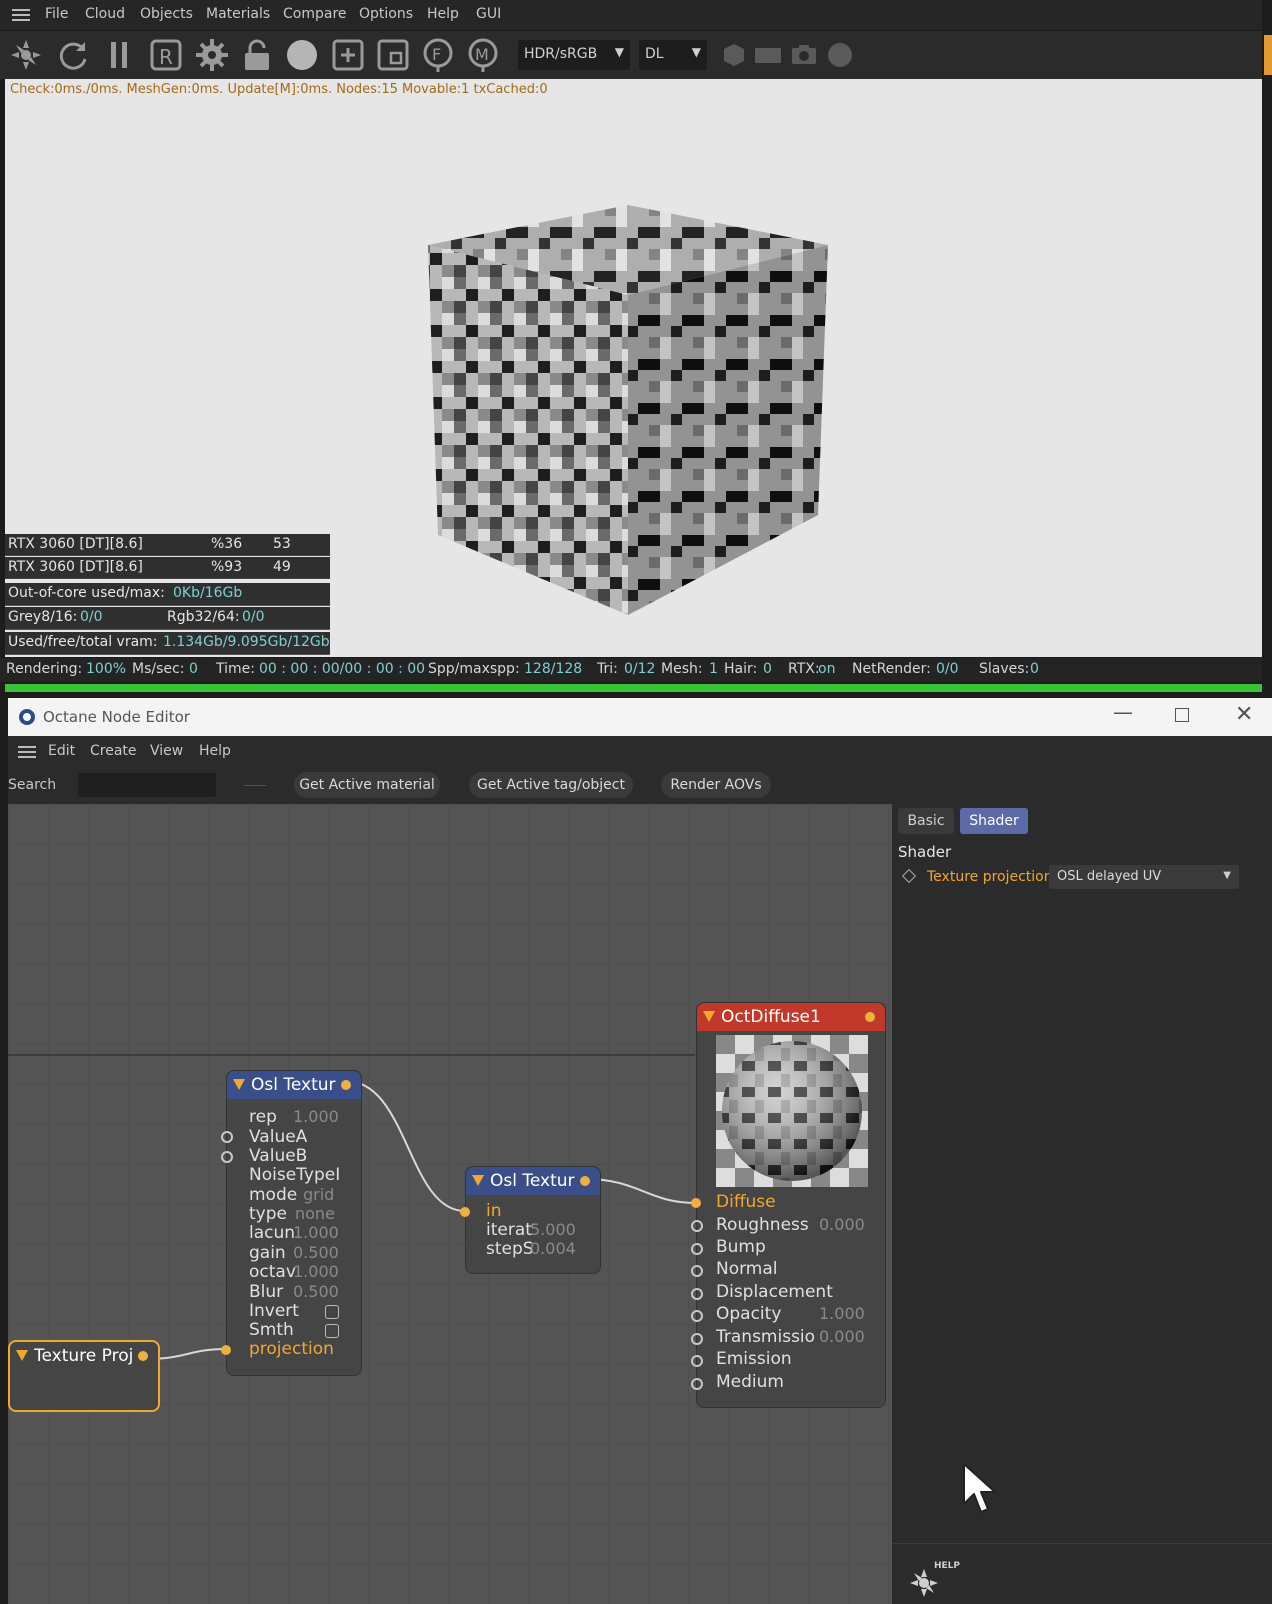 This screenshot has height=1604, width=1272. What do you see at coordinates (716, 785) in the screenshot?
I see `render-aovs-button: Render AOVs` at bounding box center [716, 785].